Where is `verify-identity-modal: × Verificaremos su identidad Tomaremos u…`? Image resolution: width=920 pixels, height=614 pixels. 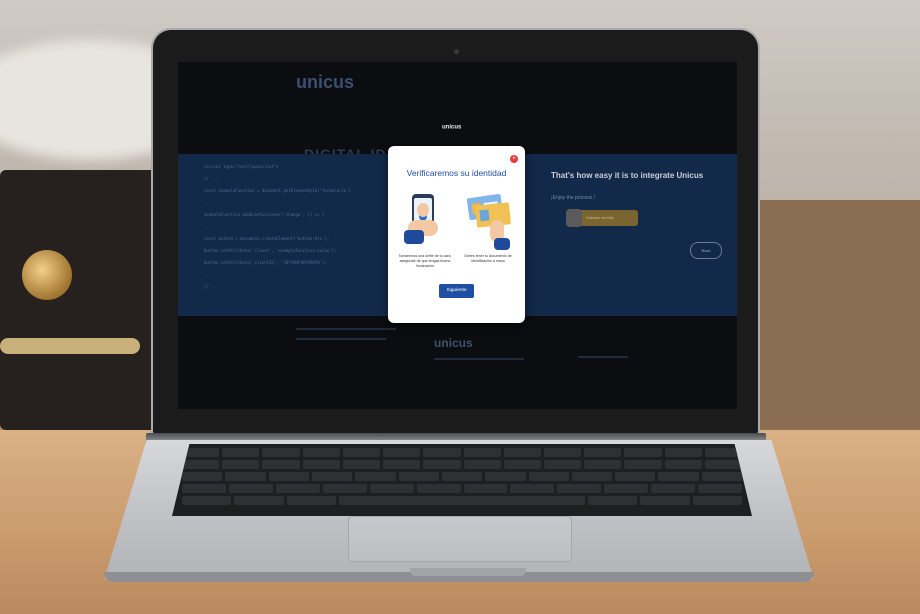 verify-identity-modal: × Verificaremos su identidad Tomaremos u… is located at coordinates (456, 234).